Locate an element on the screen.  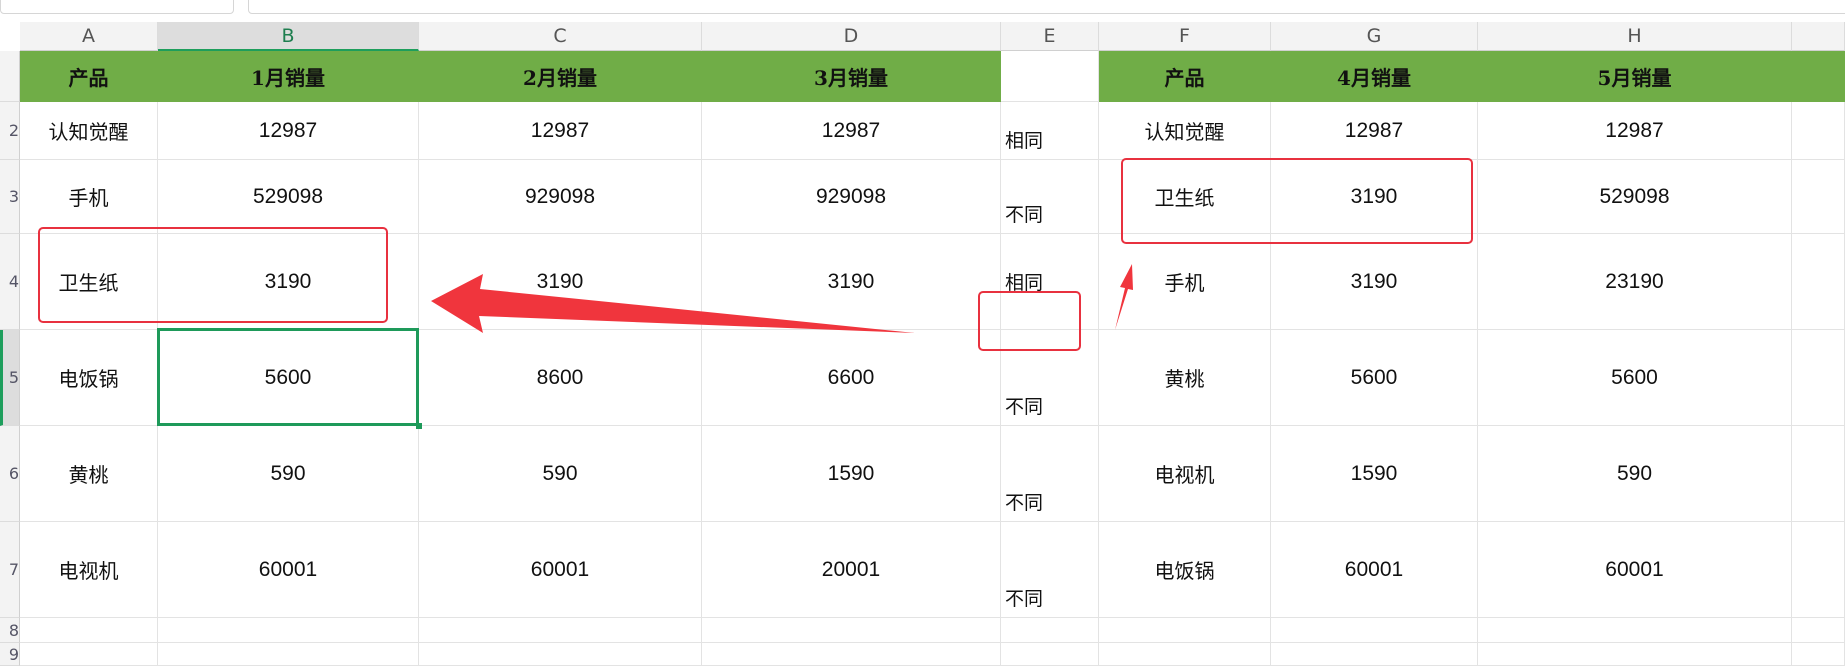
arrow-up-icon is located at coordinates (1124, 297).